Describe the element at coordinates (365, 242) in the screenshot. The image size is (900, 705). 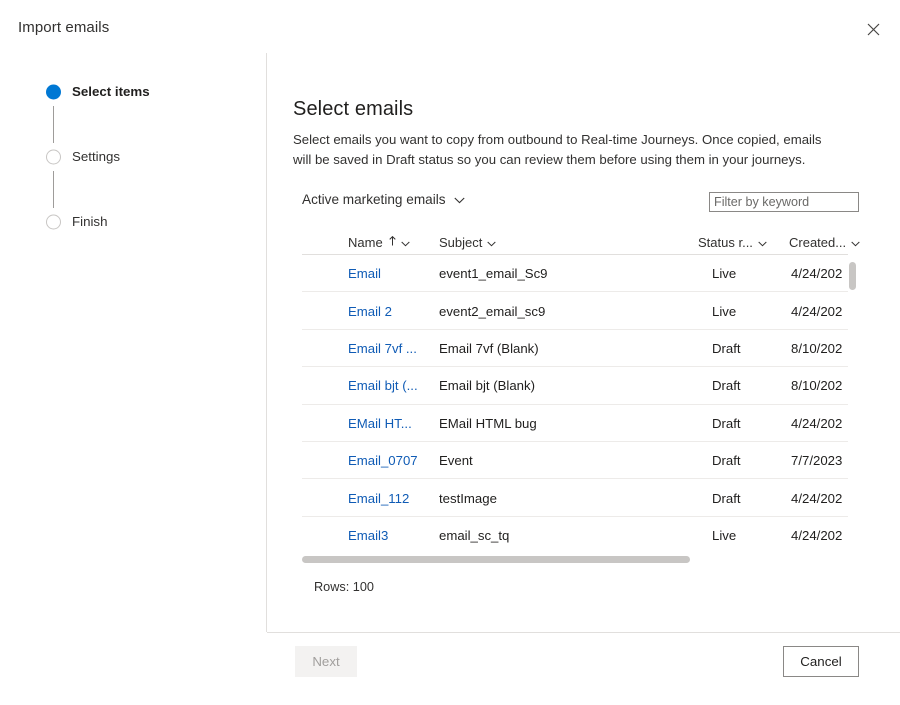
I see `column-header-label: Name` at that location.